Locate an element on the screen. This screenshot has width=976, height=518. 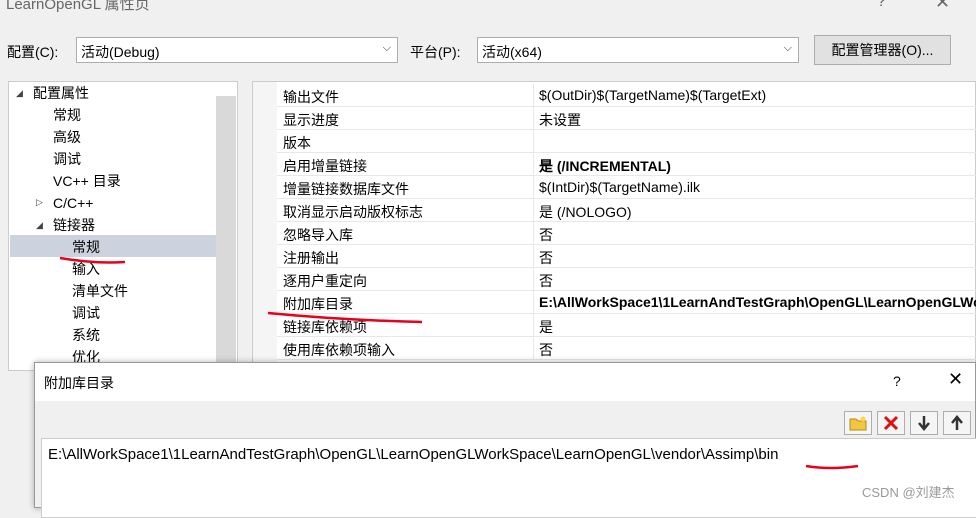
tree-item-general: 常规 is located at coordinates (67, 115).